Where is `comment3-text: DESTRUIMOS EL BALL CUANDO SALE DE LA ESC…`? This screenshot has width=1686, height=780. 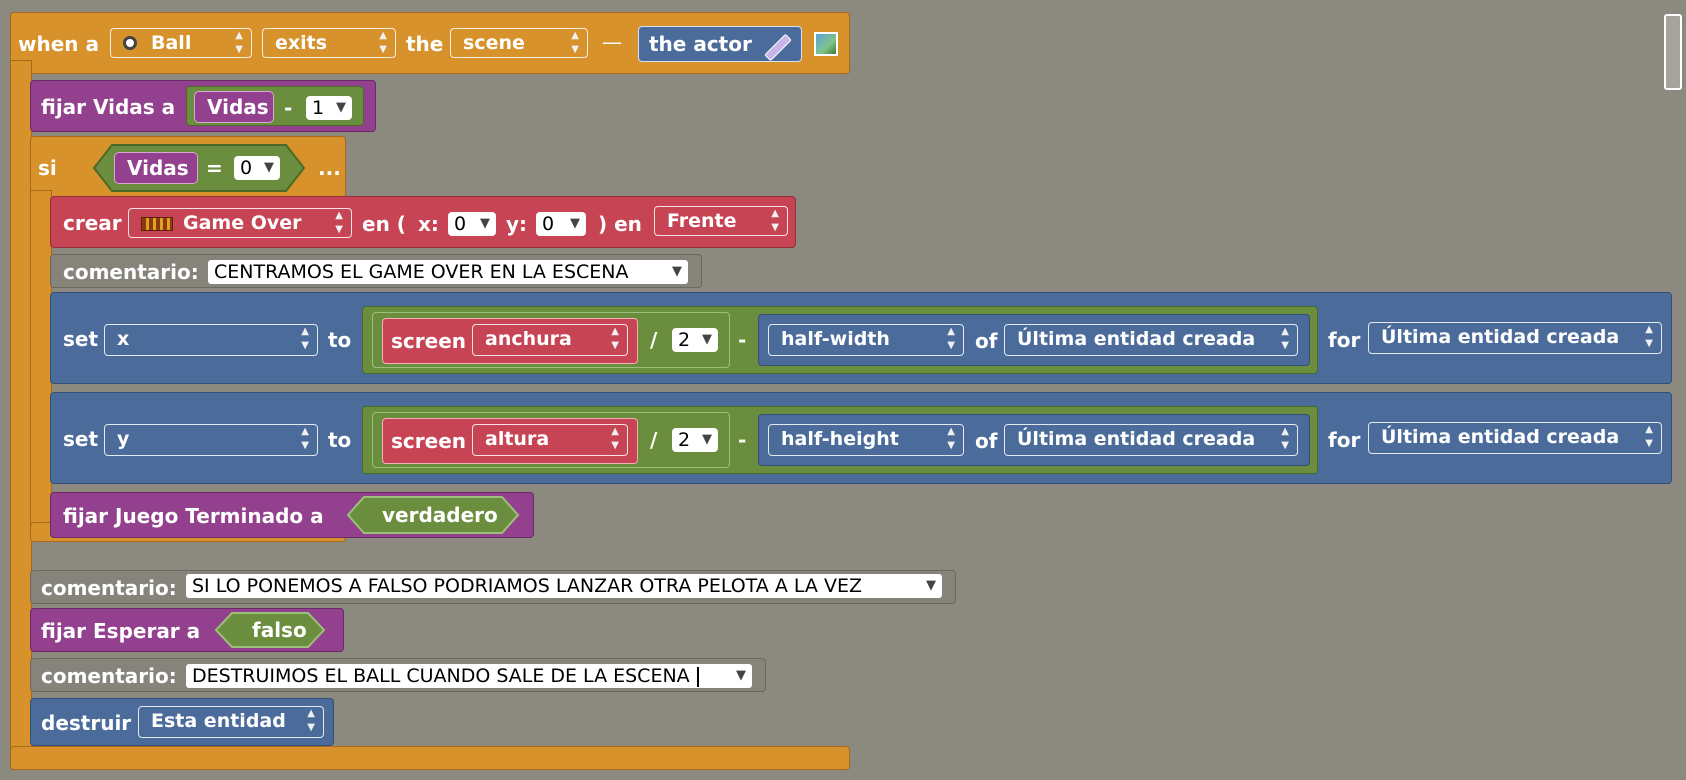
comment3-text: DESTRUIMOS EL BALL CUANDO SALE DE LA ESC… is located at coordinates (469, 676).